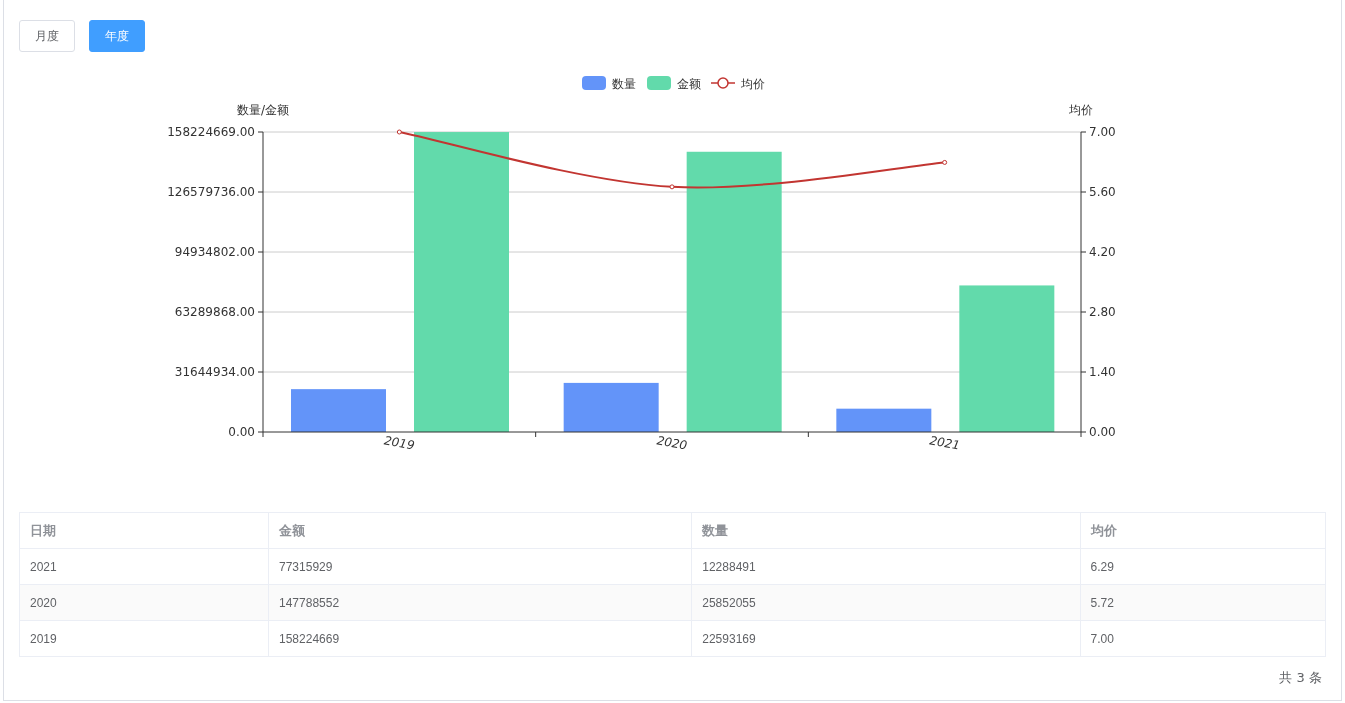  What do you see at coordinates (886, 530) in the screenshot?
I see `column-header: 数量` at bounding box center [886, 530].